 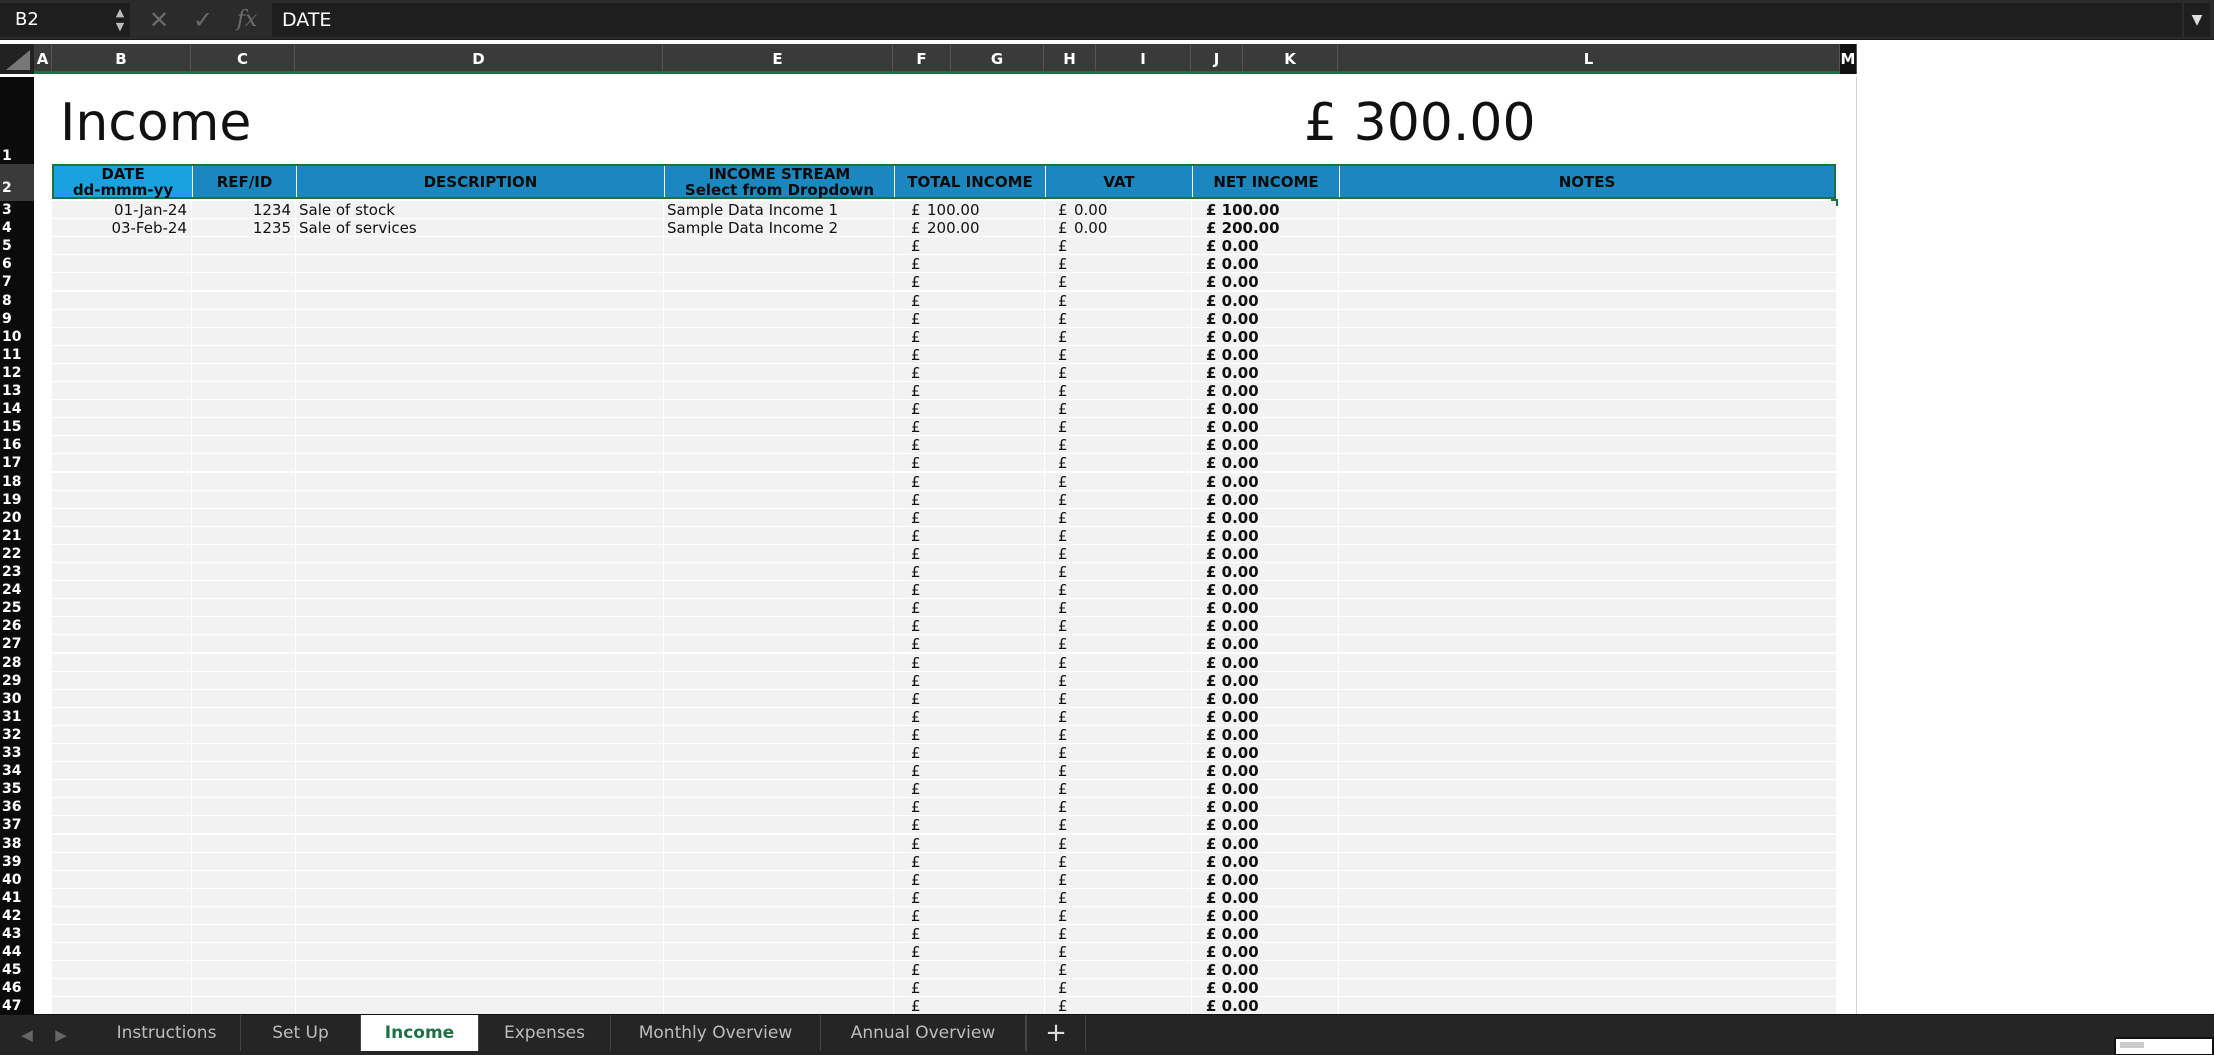 What do you see at coordinates (17, 844) in the screenshot?
I see `row-header-38: 38` at bounding box center [17, 844].